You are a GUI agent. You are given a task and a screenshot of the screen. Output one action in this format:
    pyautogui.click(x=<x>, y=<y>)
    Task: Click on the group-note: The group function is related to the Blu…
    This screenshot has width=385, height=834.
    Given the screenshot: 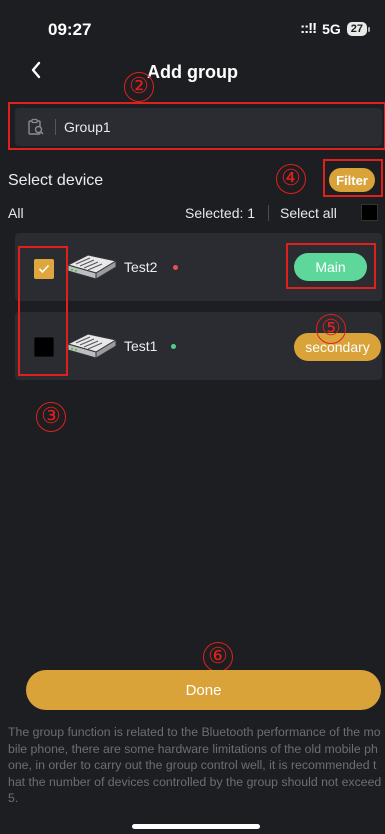 What is the action you would take?
    pyautogui.click(x=195, y=765)
    